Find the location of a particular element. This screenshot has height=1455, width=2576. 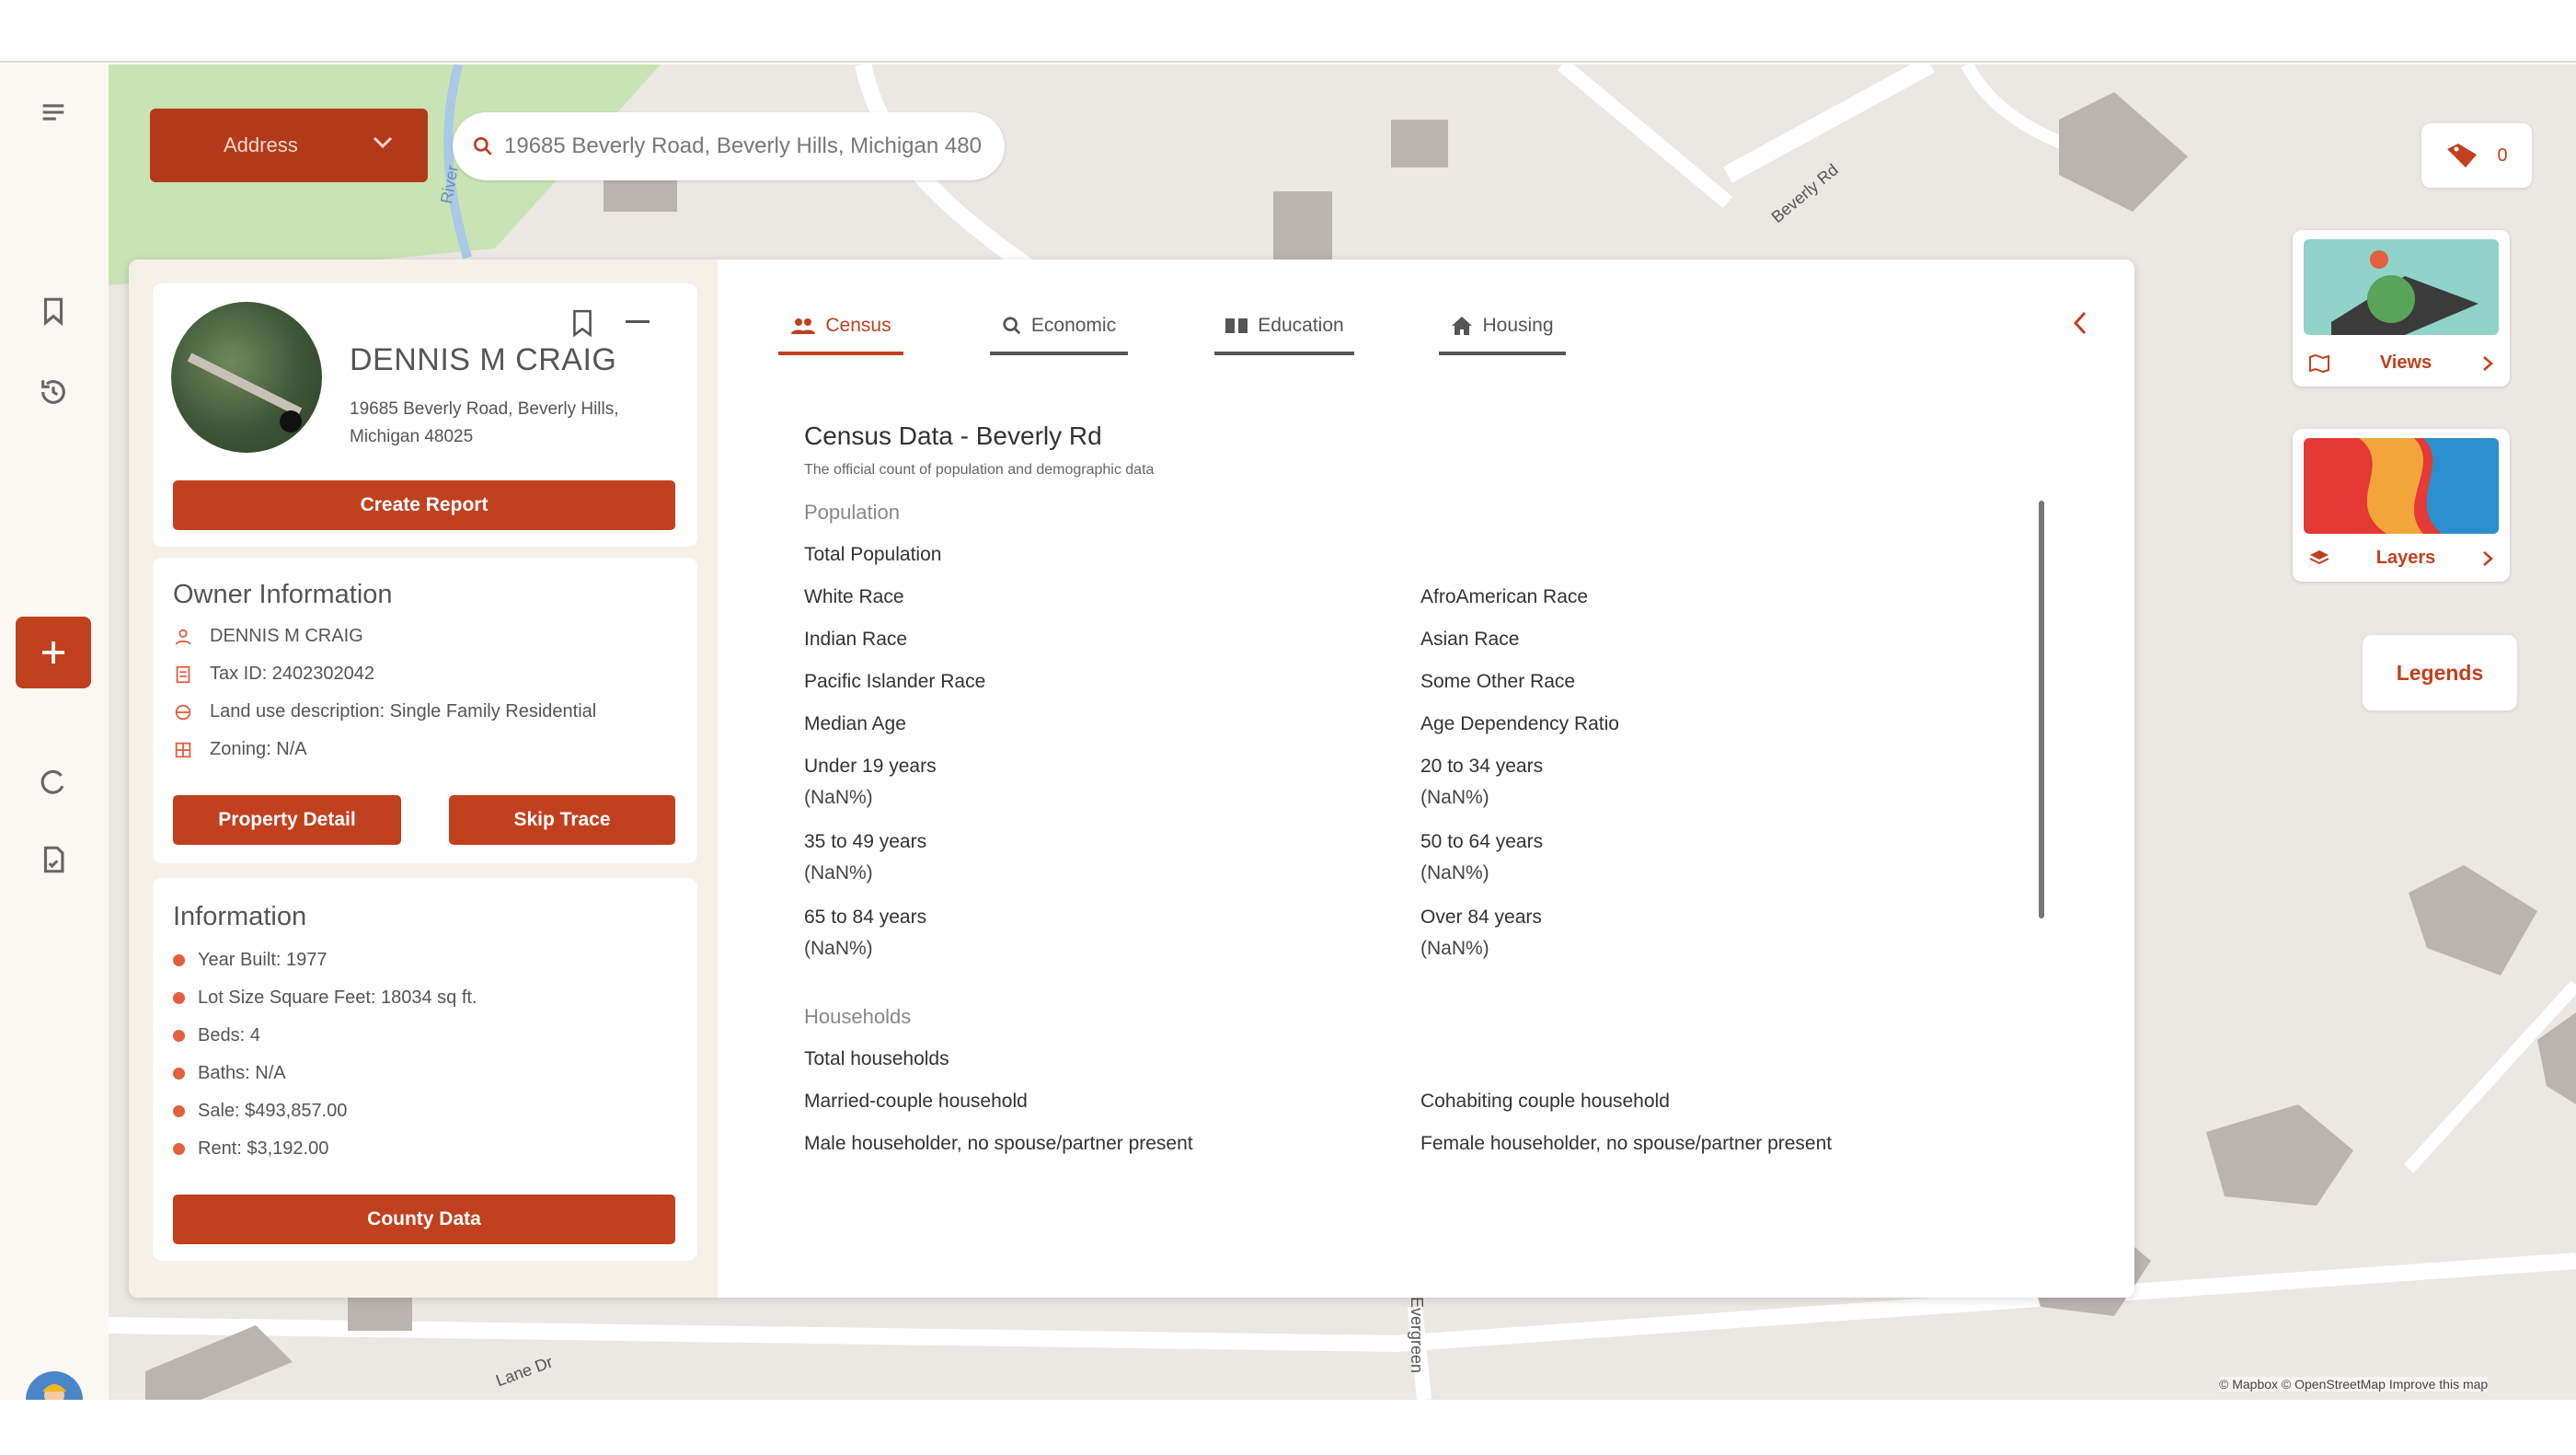

top-bar is located at coordinates (1288, 31).